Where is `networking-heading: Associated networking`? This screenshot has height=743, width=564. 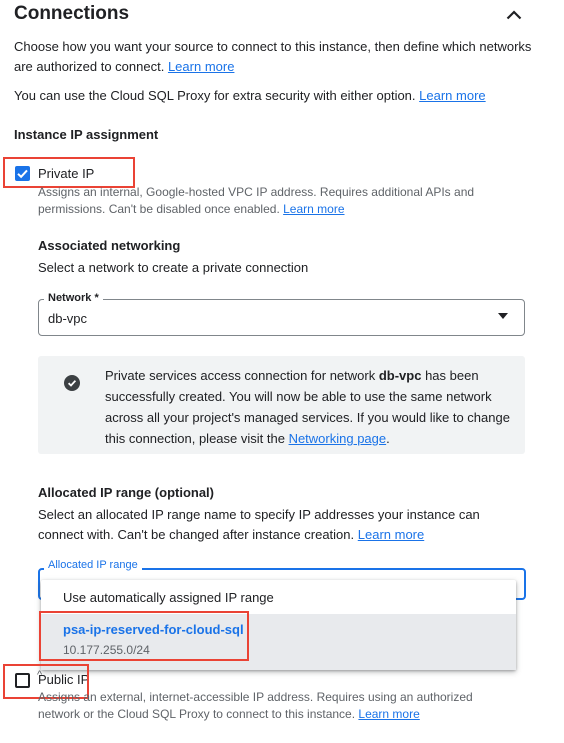 networking-heading: Associated networking is located at coordinates (109, 245).